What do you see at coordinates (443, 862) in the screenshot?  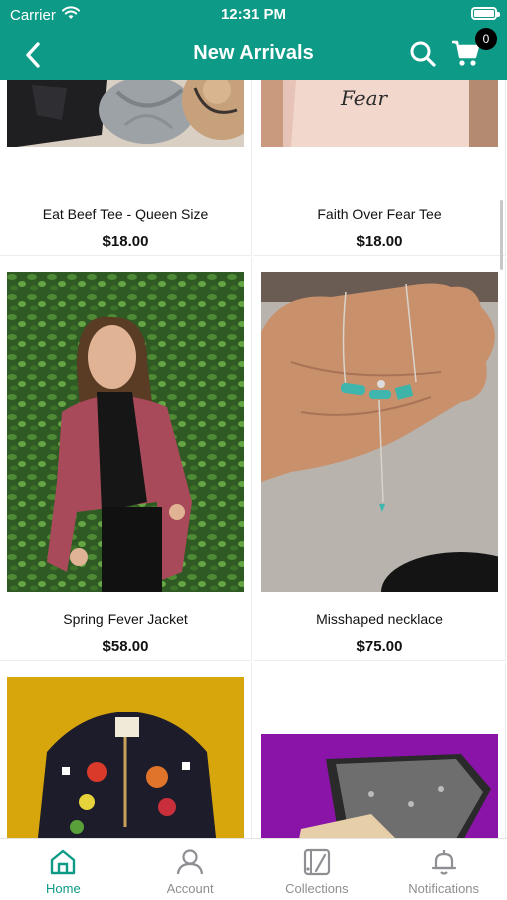 I see `bell-icon` at bounding box center [443, 862].